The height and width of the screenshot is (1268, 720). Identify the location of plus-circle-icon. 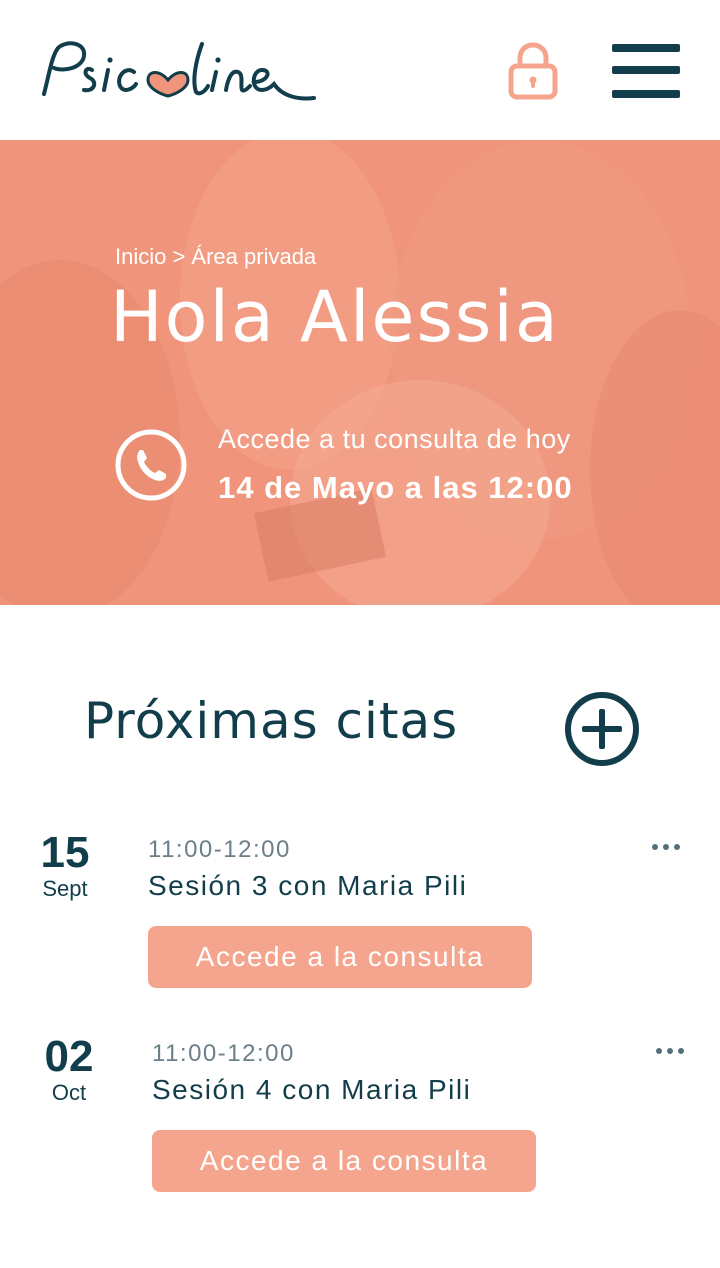
(602, 729).